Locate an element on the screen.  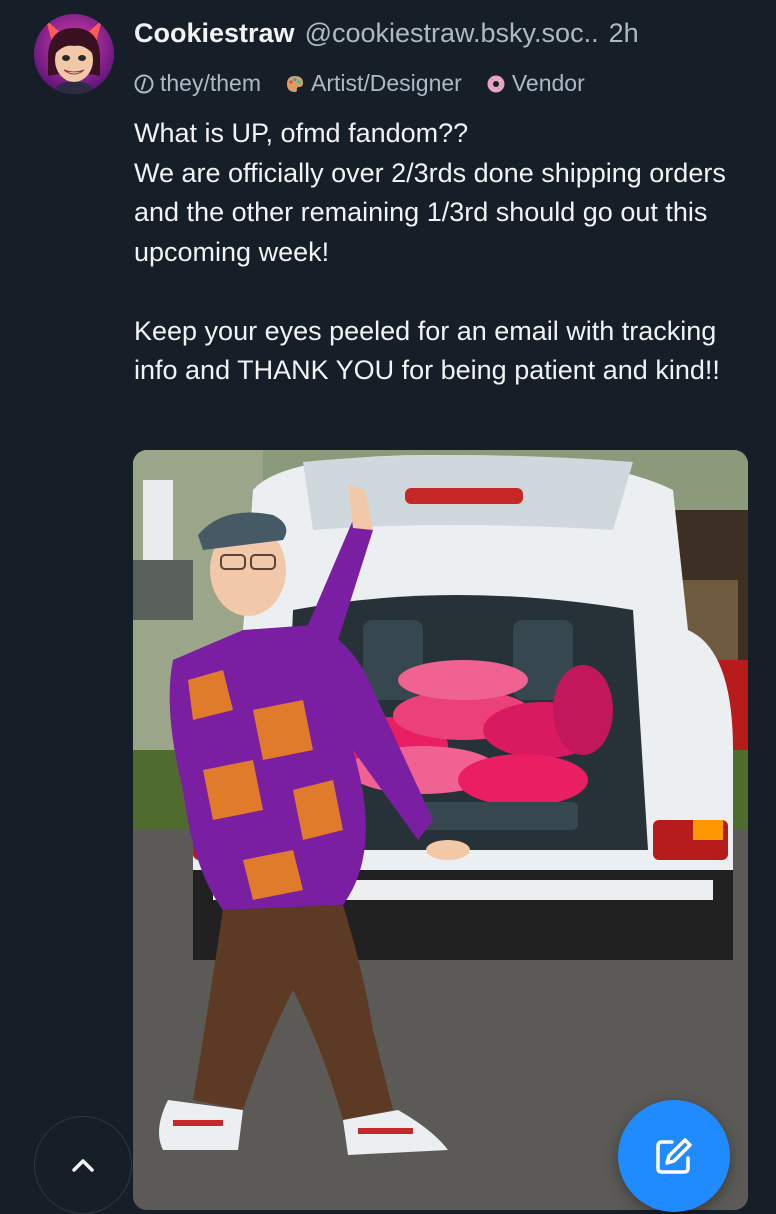
palette-icon is located at coordinates (295, 83).